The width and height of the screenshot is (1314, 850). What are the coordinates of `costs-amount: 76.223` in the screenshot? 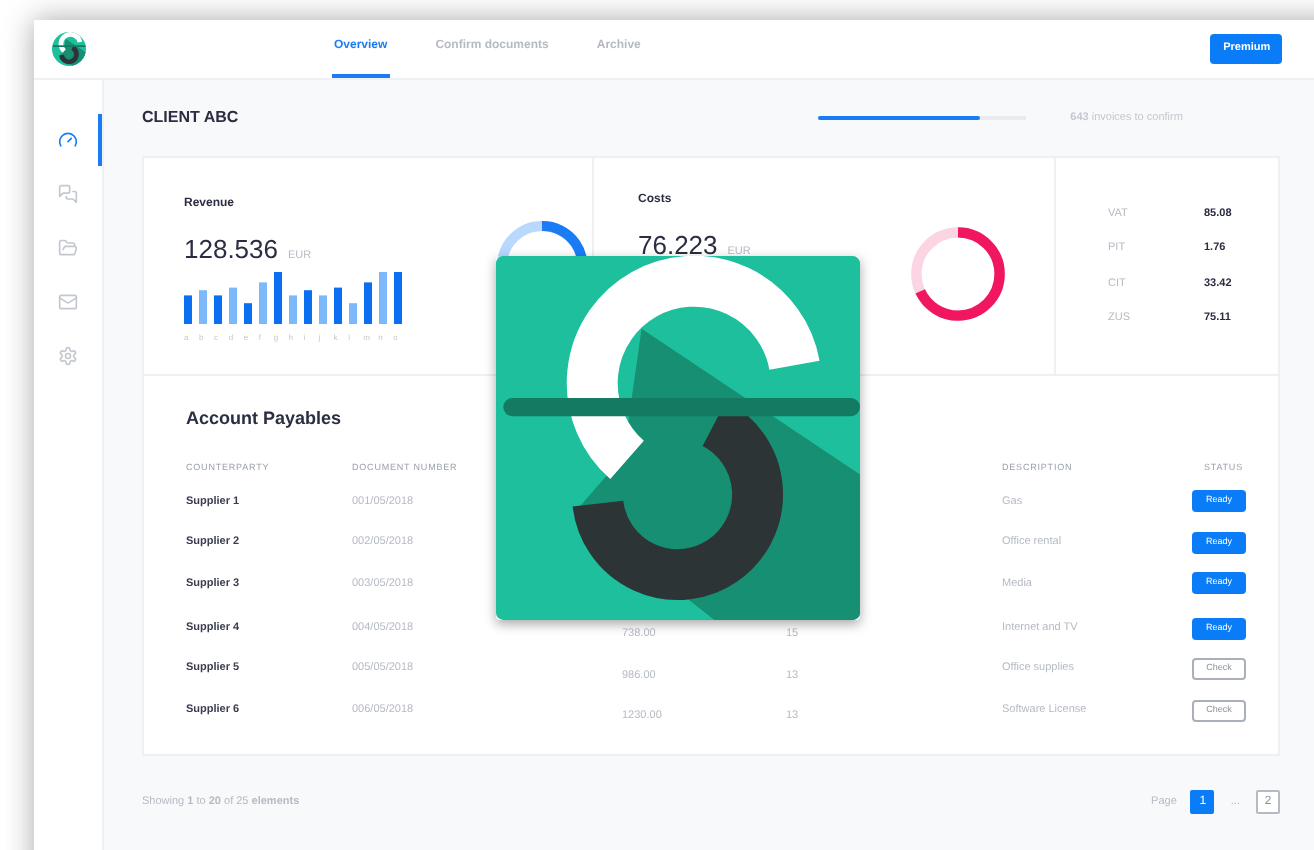 It's located at (678, 246).